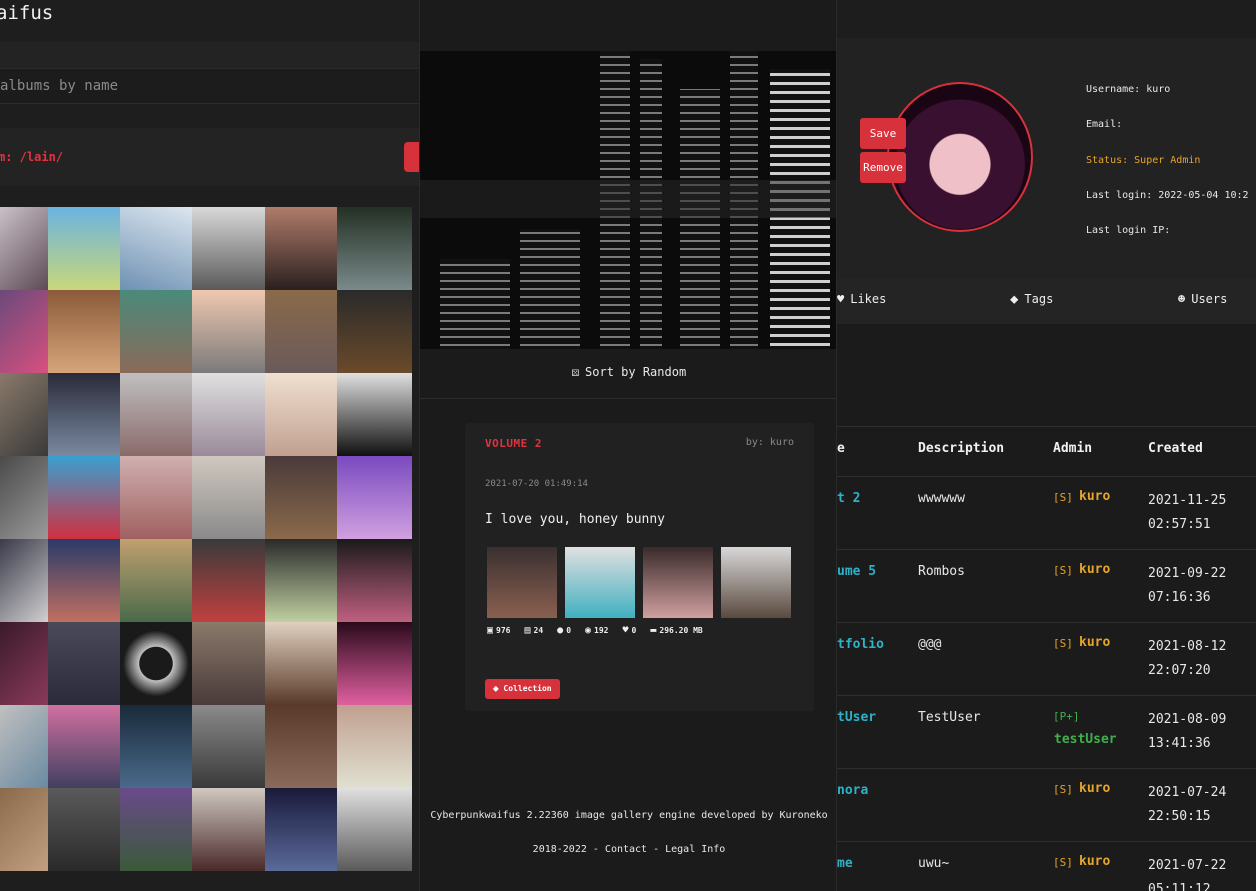  I want to click on film-icon: ▤, so click(527, 630).